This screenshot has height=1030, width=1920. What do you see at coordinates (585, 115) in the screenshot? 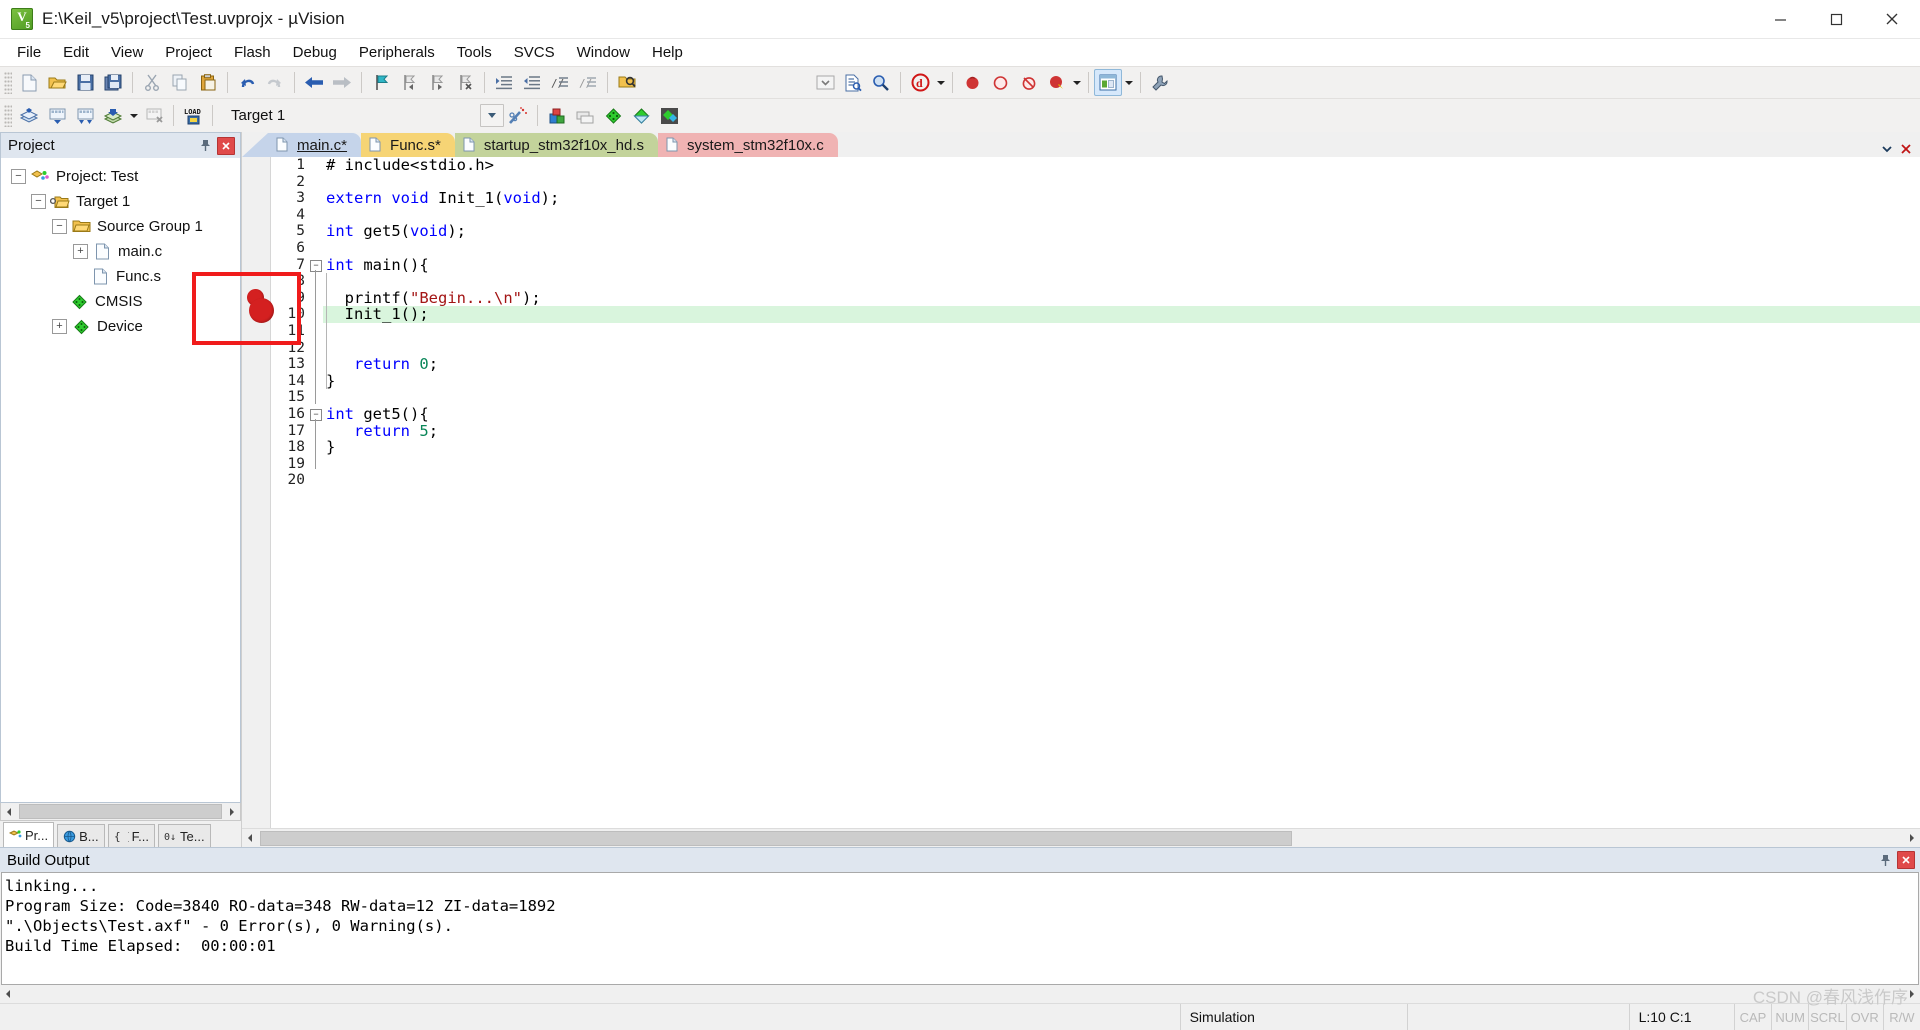
I see `multi-project-icon` at bounding box center [585, 115].